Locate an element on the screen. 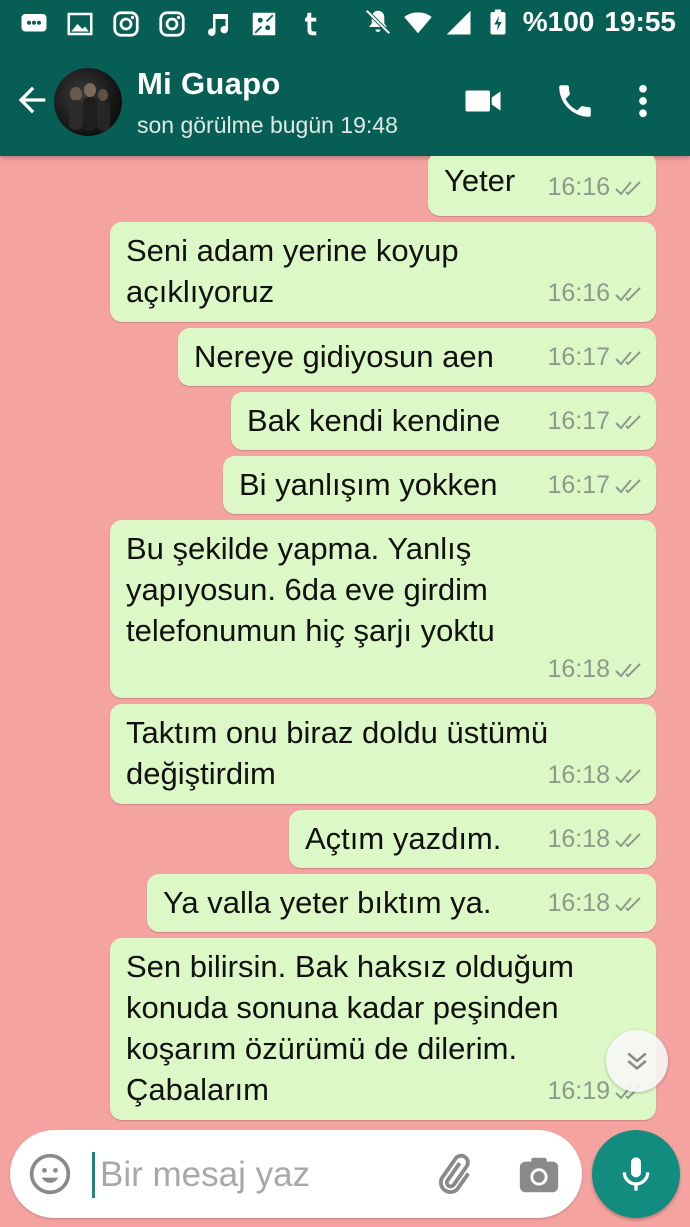 The image size is (690, 1227). message-input is located at coordinates (260, 1175).